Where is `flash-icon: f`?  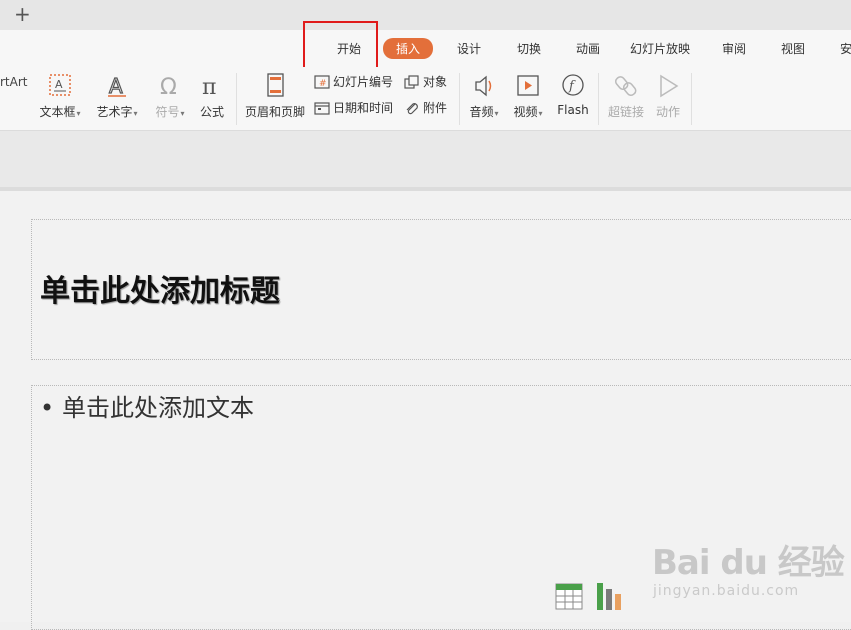 flash-icon: f is located at coordinates (573, 85).